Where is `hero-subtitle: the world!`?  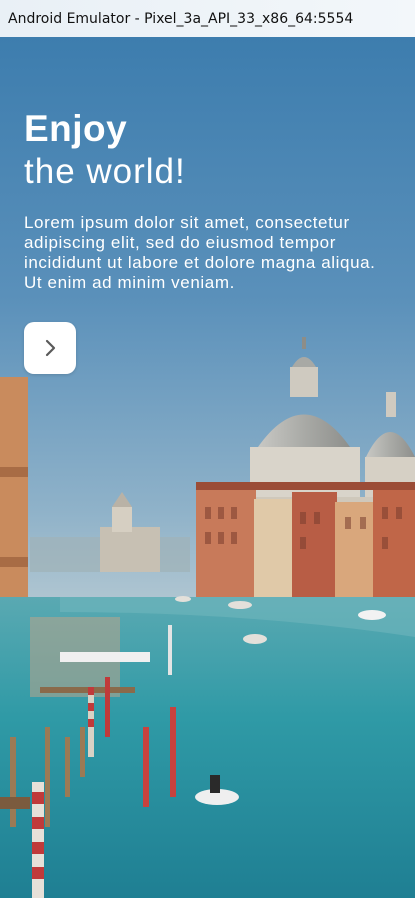 hero-subtitle: the world! is located at coordinates (105, 171).